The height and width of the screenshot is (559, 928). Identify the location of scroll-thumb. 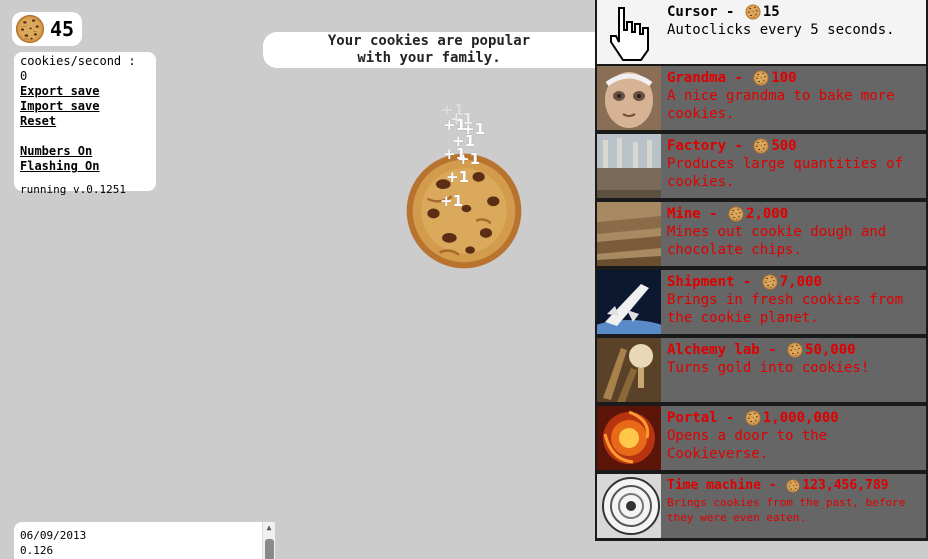
(269, 549).